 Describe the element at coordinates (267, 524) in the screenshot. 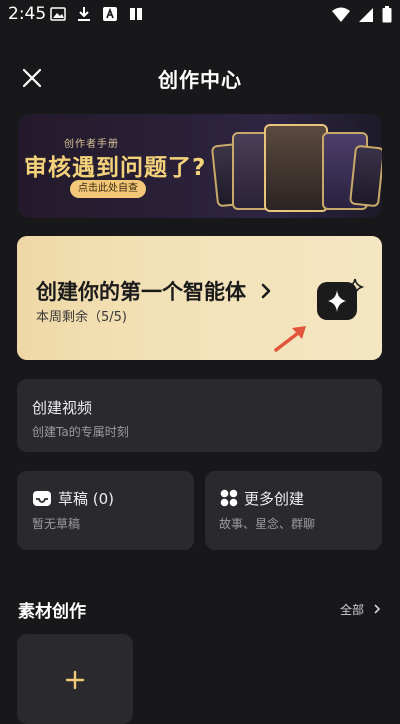

I see `more-create-subtitle: 故事、星念、群聊` at that location.